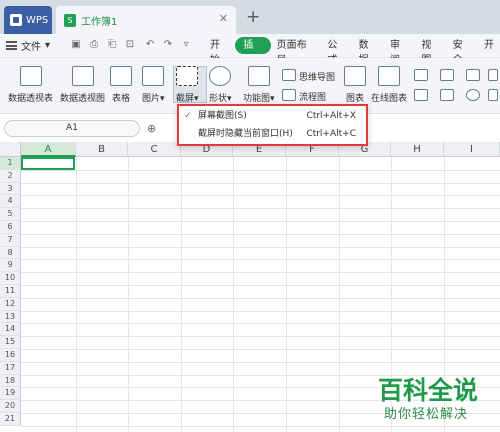 Image resolution: width=500 pixels, height=432 pixels. I want to click on wps-home-tab: WPS, so click(28, 20).